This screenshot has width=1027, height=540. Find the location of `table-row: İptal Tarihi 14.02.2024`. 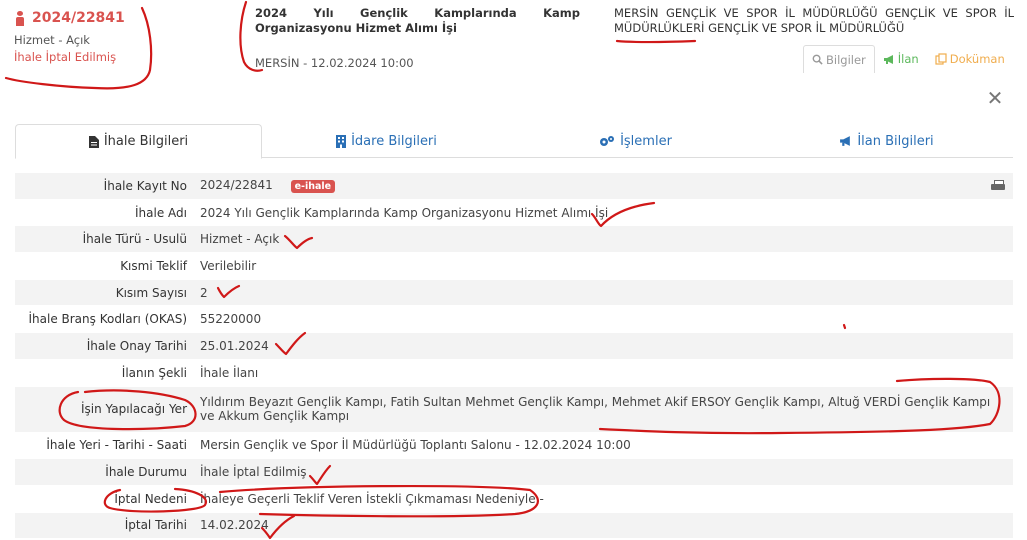

table-row: İptal Tarihi 14.02.2024 is located at coordinates (514, 525).